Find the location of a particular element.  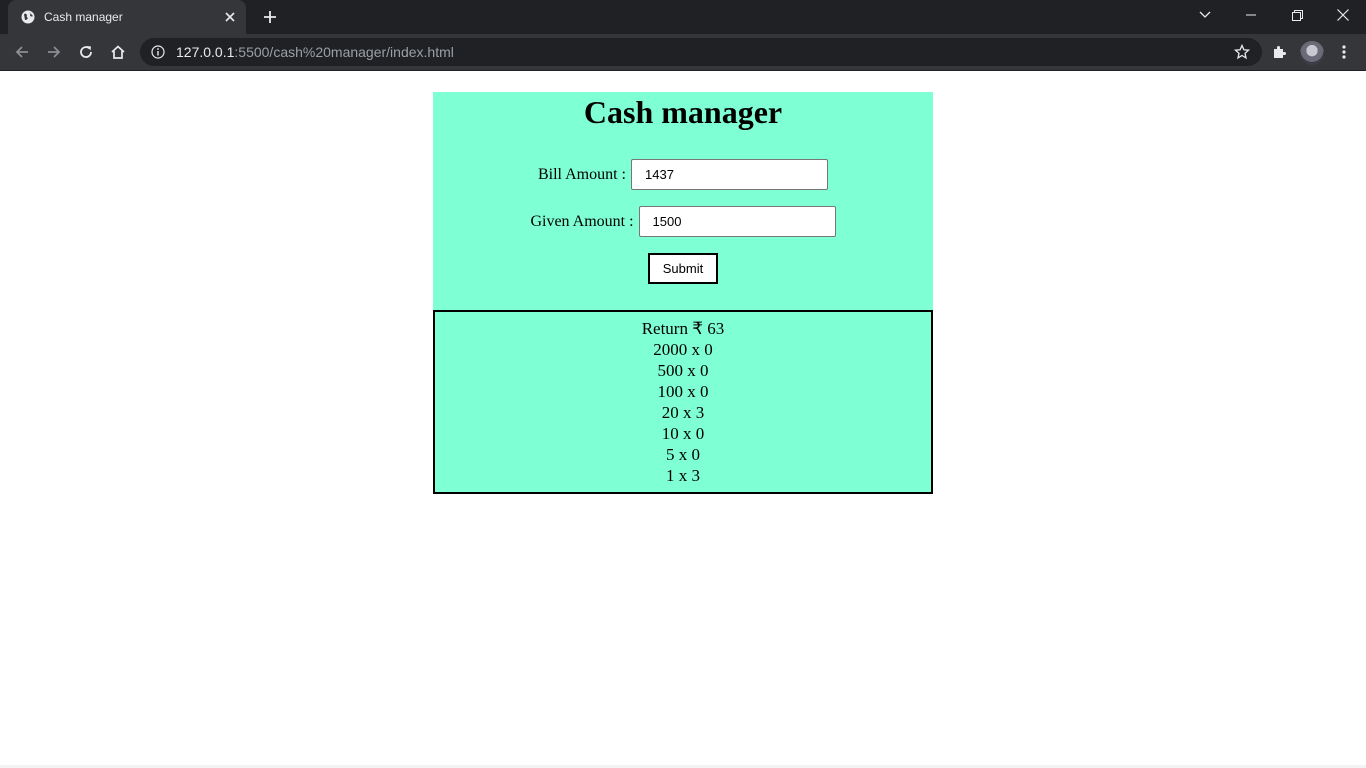

plus-icon is located at coordinates (270, 17).